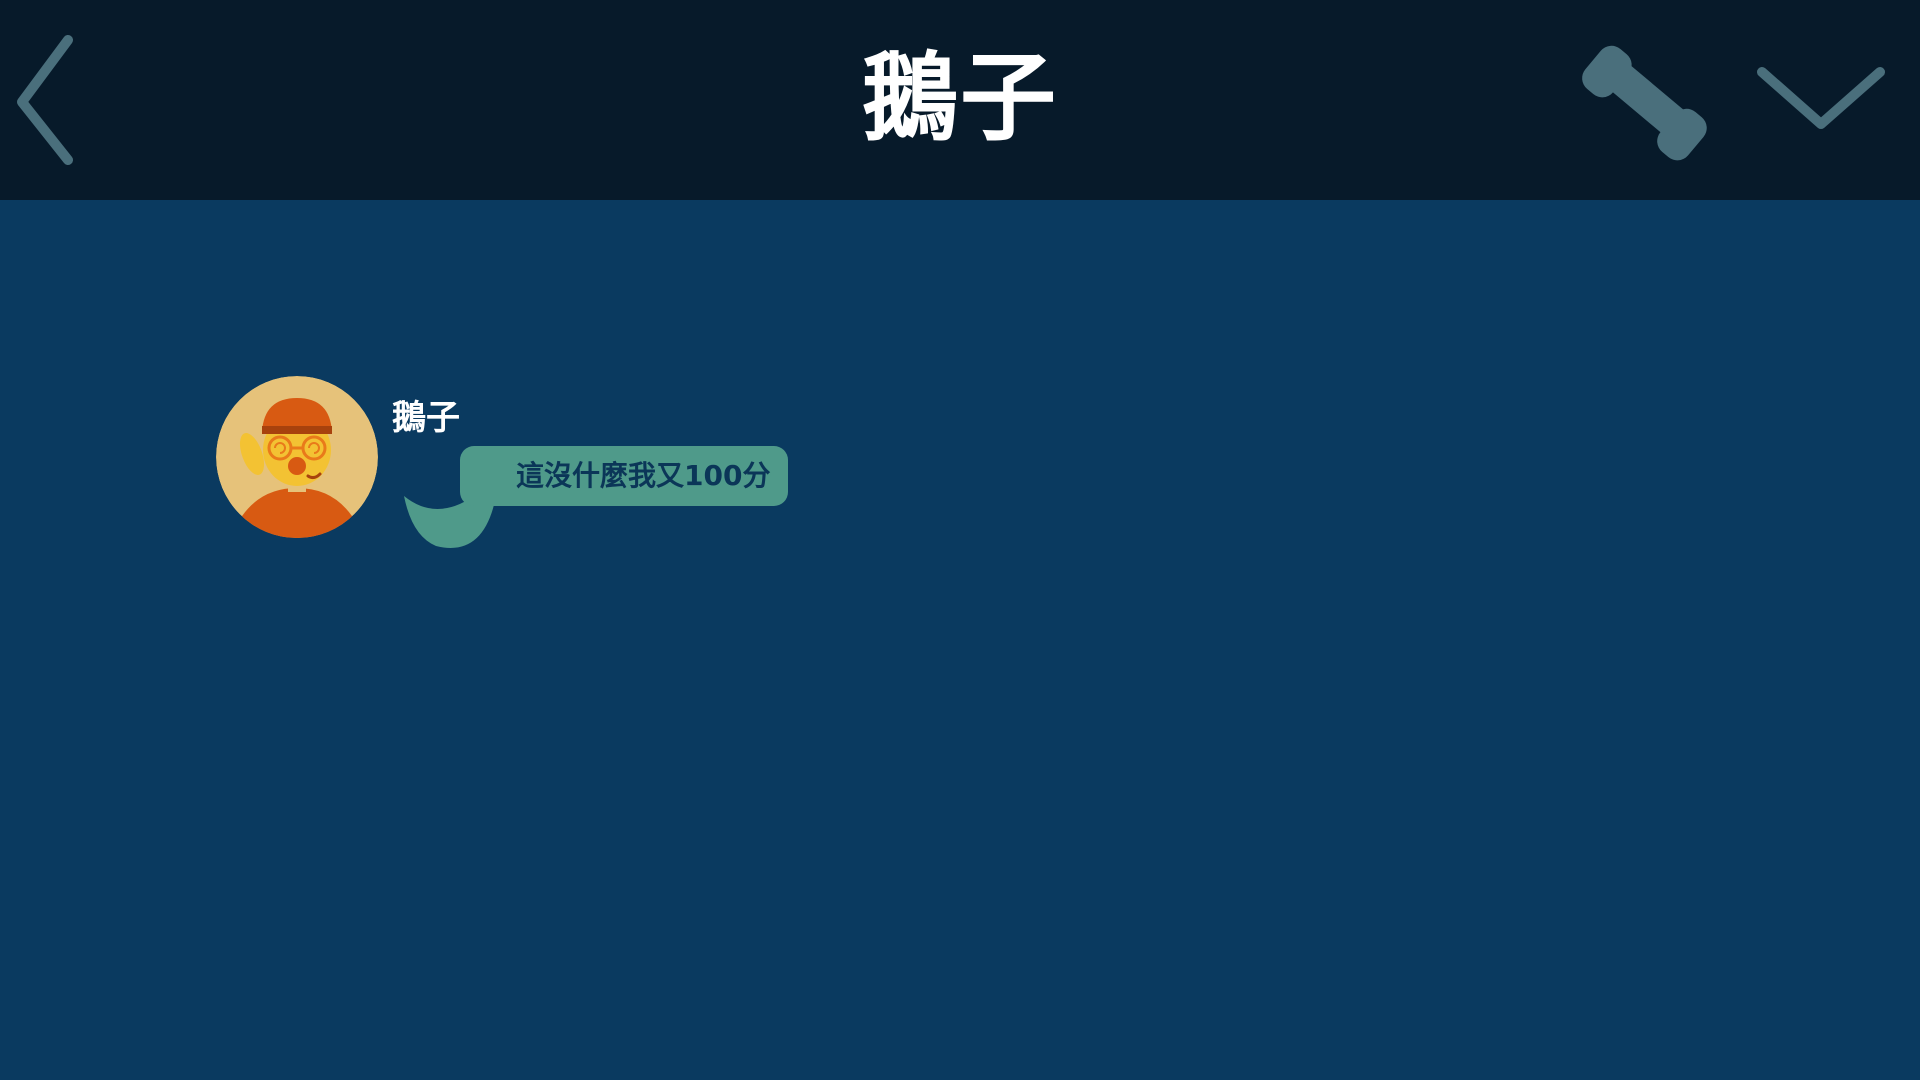 The width and height of the screenshot is (1920, 1080). I want to click on message-bubble: 這沒什麼我又100分, so click(624, 476).